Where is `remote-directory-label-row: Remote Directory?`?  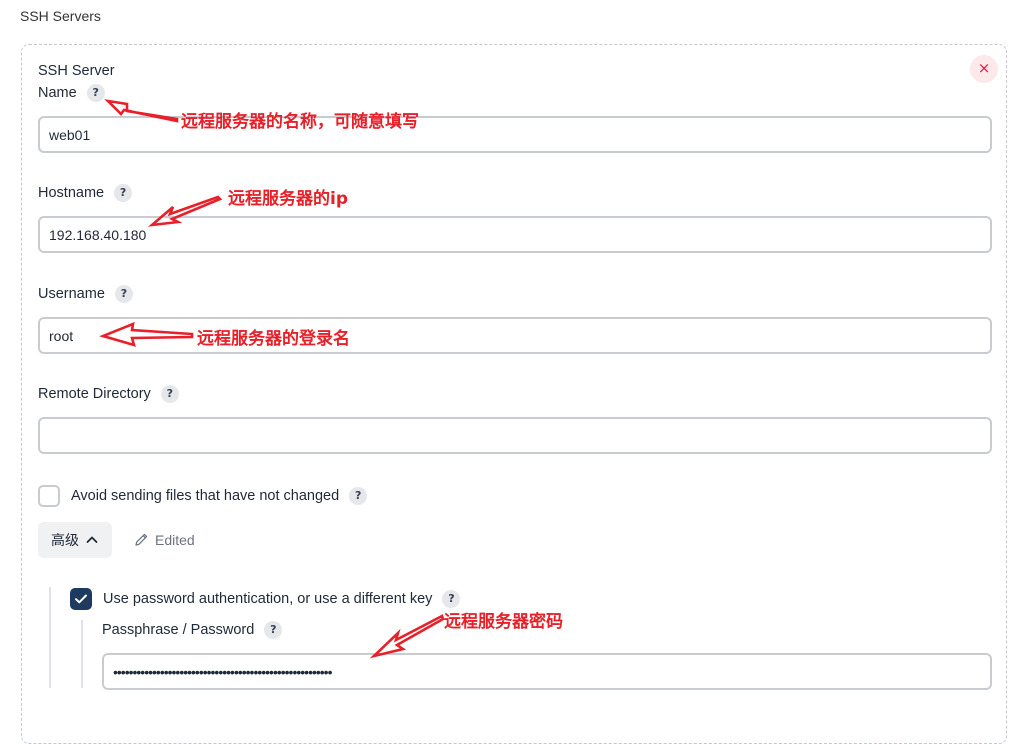 remote-directory-label-row: Remote Directory? is located at coordinates (108, 394).